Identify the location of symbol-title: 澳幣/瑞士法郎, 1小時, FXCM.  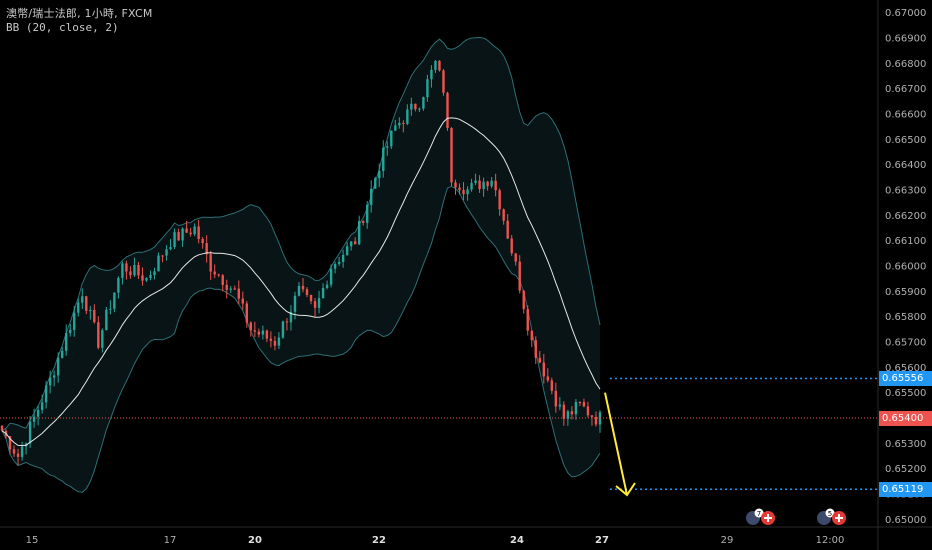
(79, 13).